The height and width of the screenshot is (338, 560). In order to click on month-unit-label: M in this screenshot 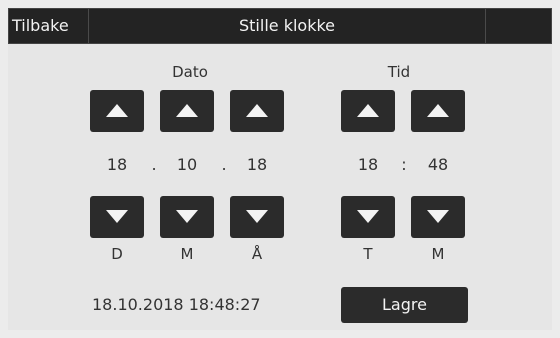, I will do `click(187, 254)`.